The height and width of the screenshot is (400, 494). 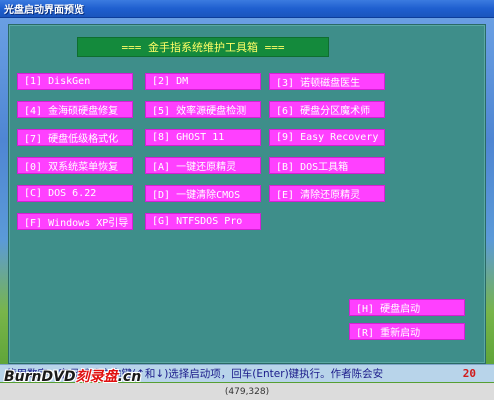 What do you see at coordinates (203, 81) in the screenshot?
I see `menu-item-dm: [2] DM` at bounding box center [203, 81].